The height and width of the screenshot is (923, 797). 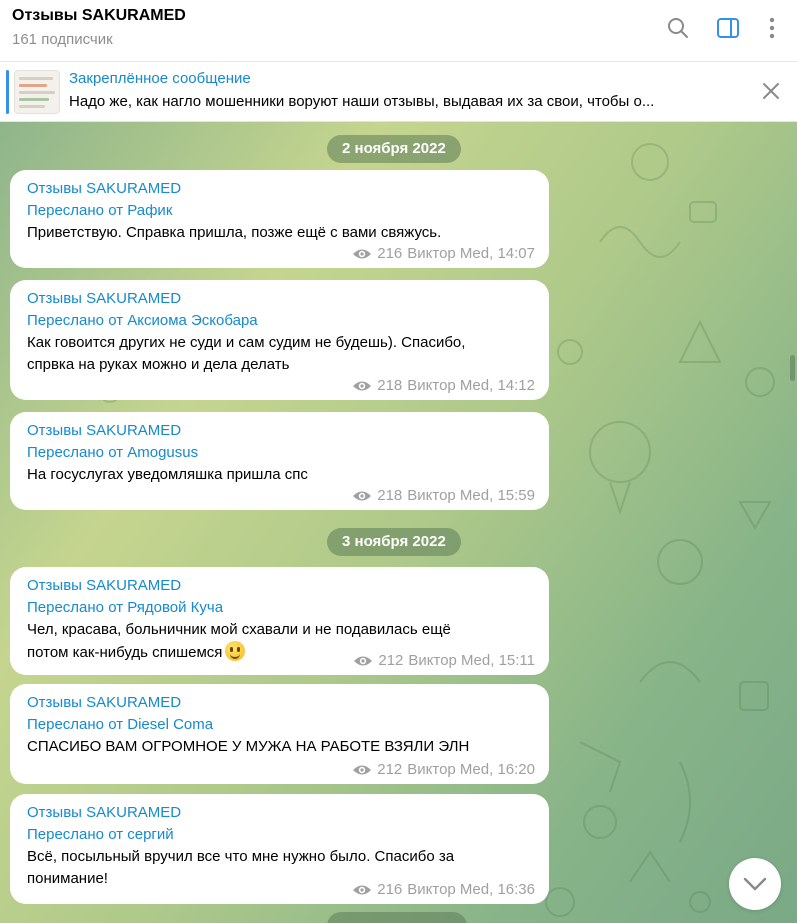 What do you see at coordinates (125, 652) in the screenshot?
I see `message-text: потом как-нибудь спишемся` at bounding box center [125, 652].